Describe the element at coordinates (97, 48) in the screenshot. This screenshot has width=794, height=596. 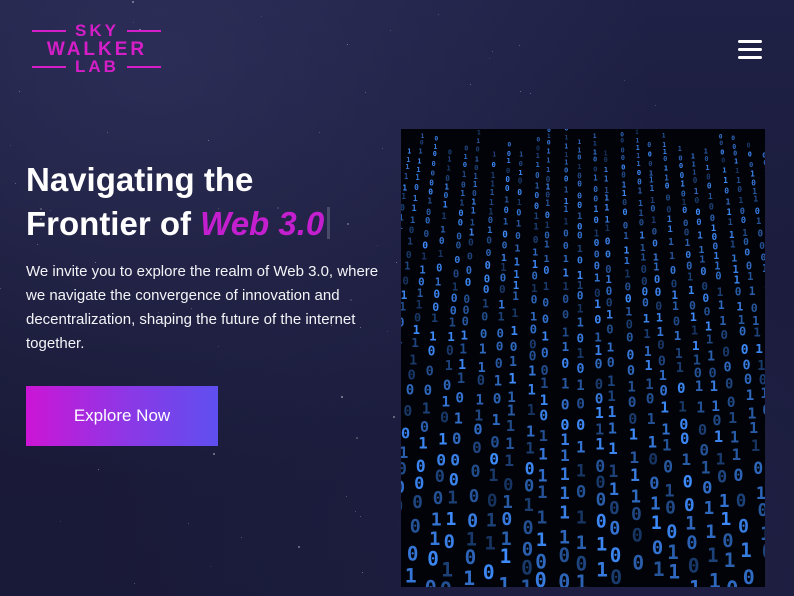
I see `skywalker-lab-logo: SKY WALKER LAB` at that location.